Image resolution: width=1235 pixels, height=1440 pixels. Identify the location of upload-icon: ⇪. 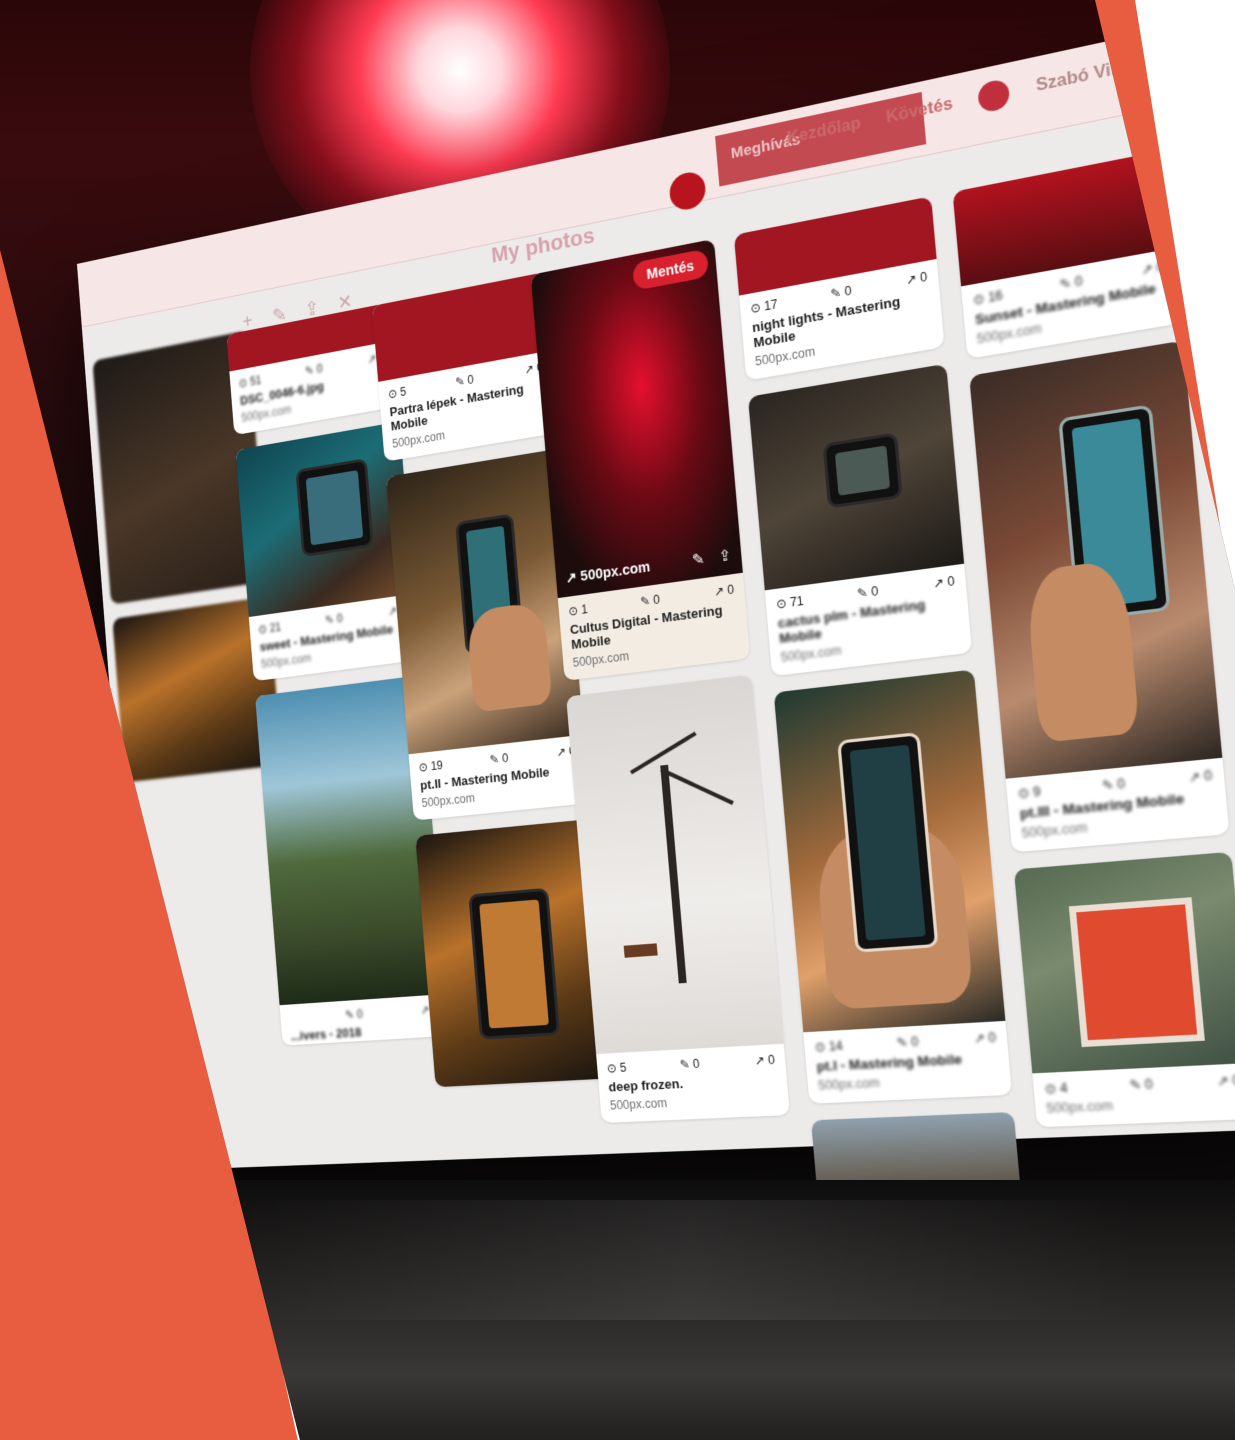
(725, 556).